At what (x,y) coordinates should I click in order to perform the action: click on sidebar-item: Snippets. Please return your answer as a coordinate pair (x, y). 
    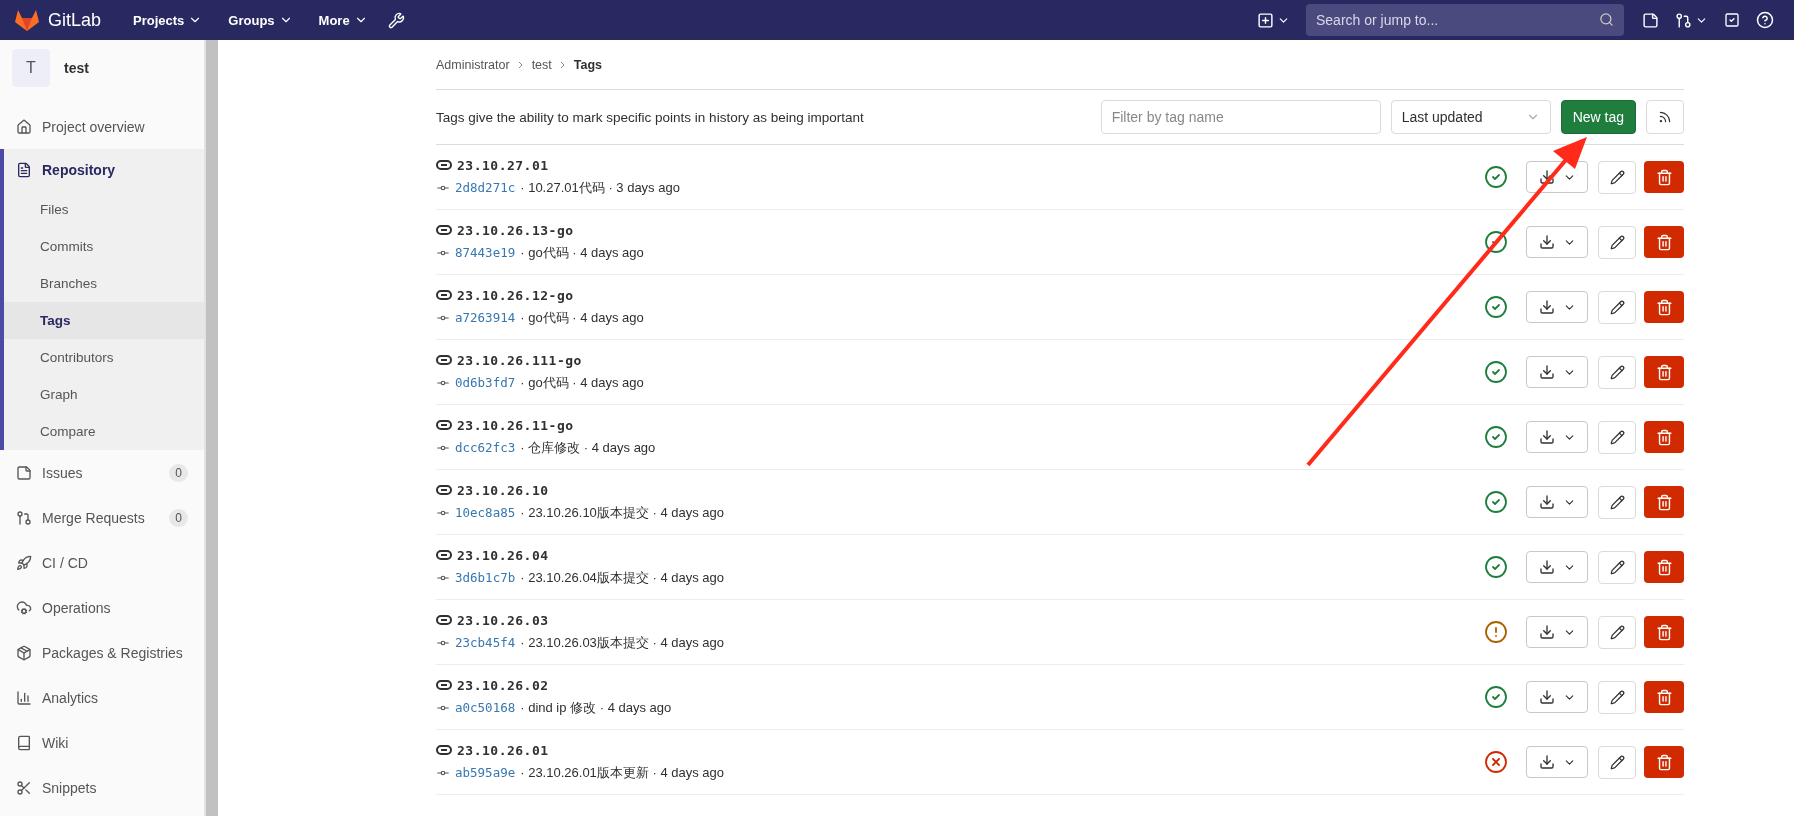
    Looking at the image, I should click on (102, 787).